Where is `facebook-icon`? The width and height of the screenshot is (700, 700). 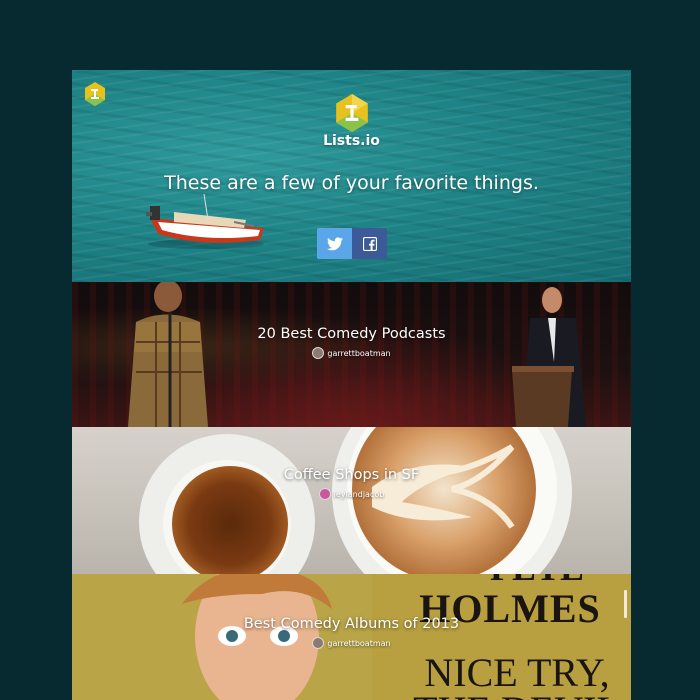 facebook-icon is located at coordinates (369, 243).